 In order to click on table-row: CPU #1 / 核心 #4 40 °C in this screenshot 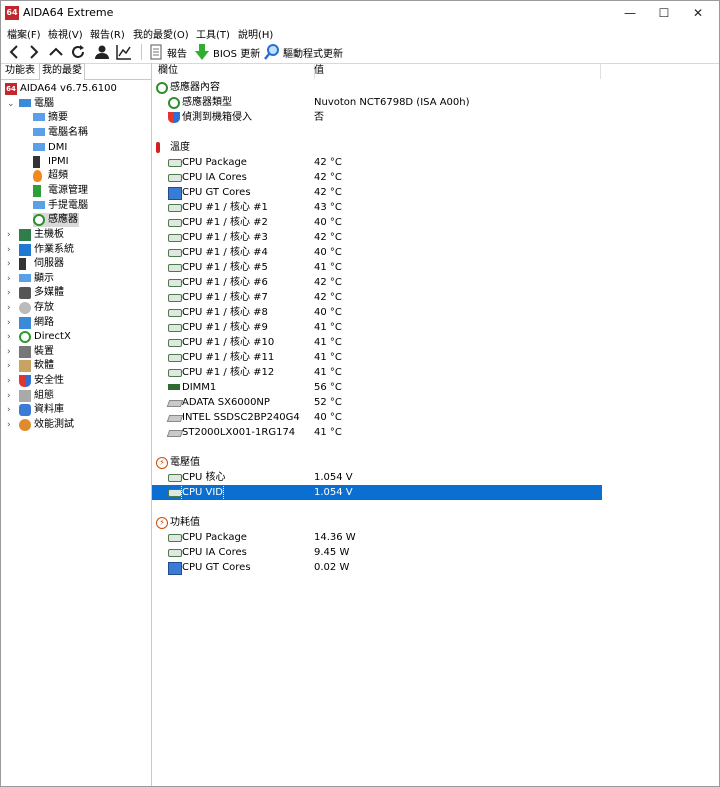, I will do `click(377, 252)`.